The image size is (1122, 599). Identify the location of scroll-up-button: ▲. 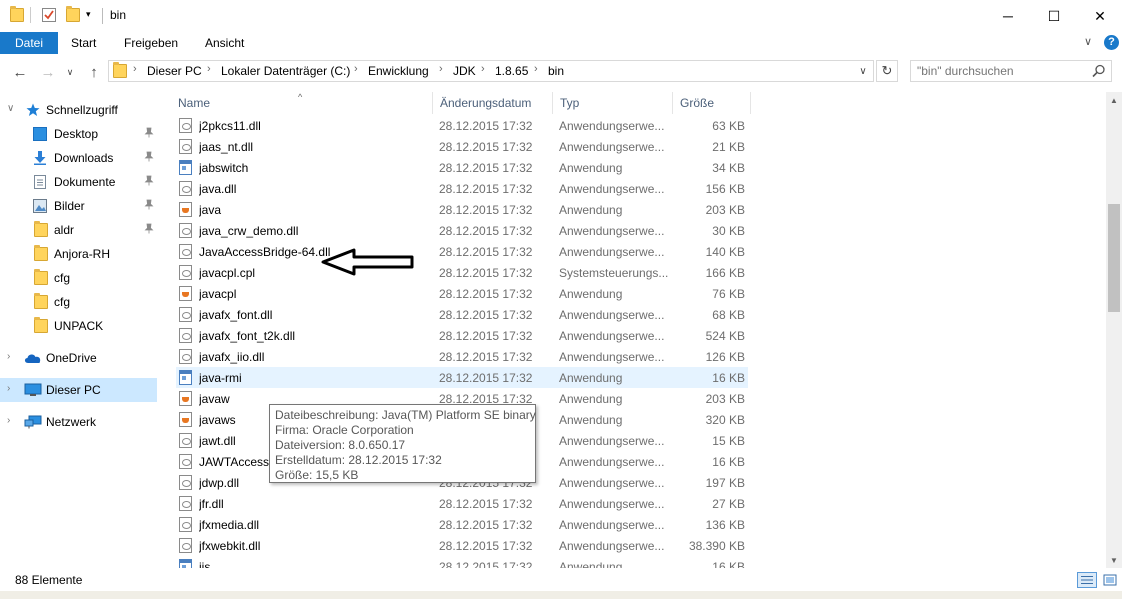
(1114, 100).